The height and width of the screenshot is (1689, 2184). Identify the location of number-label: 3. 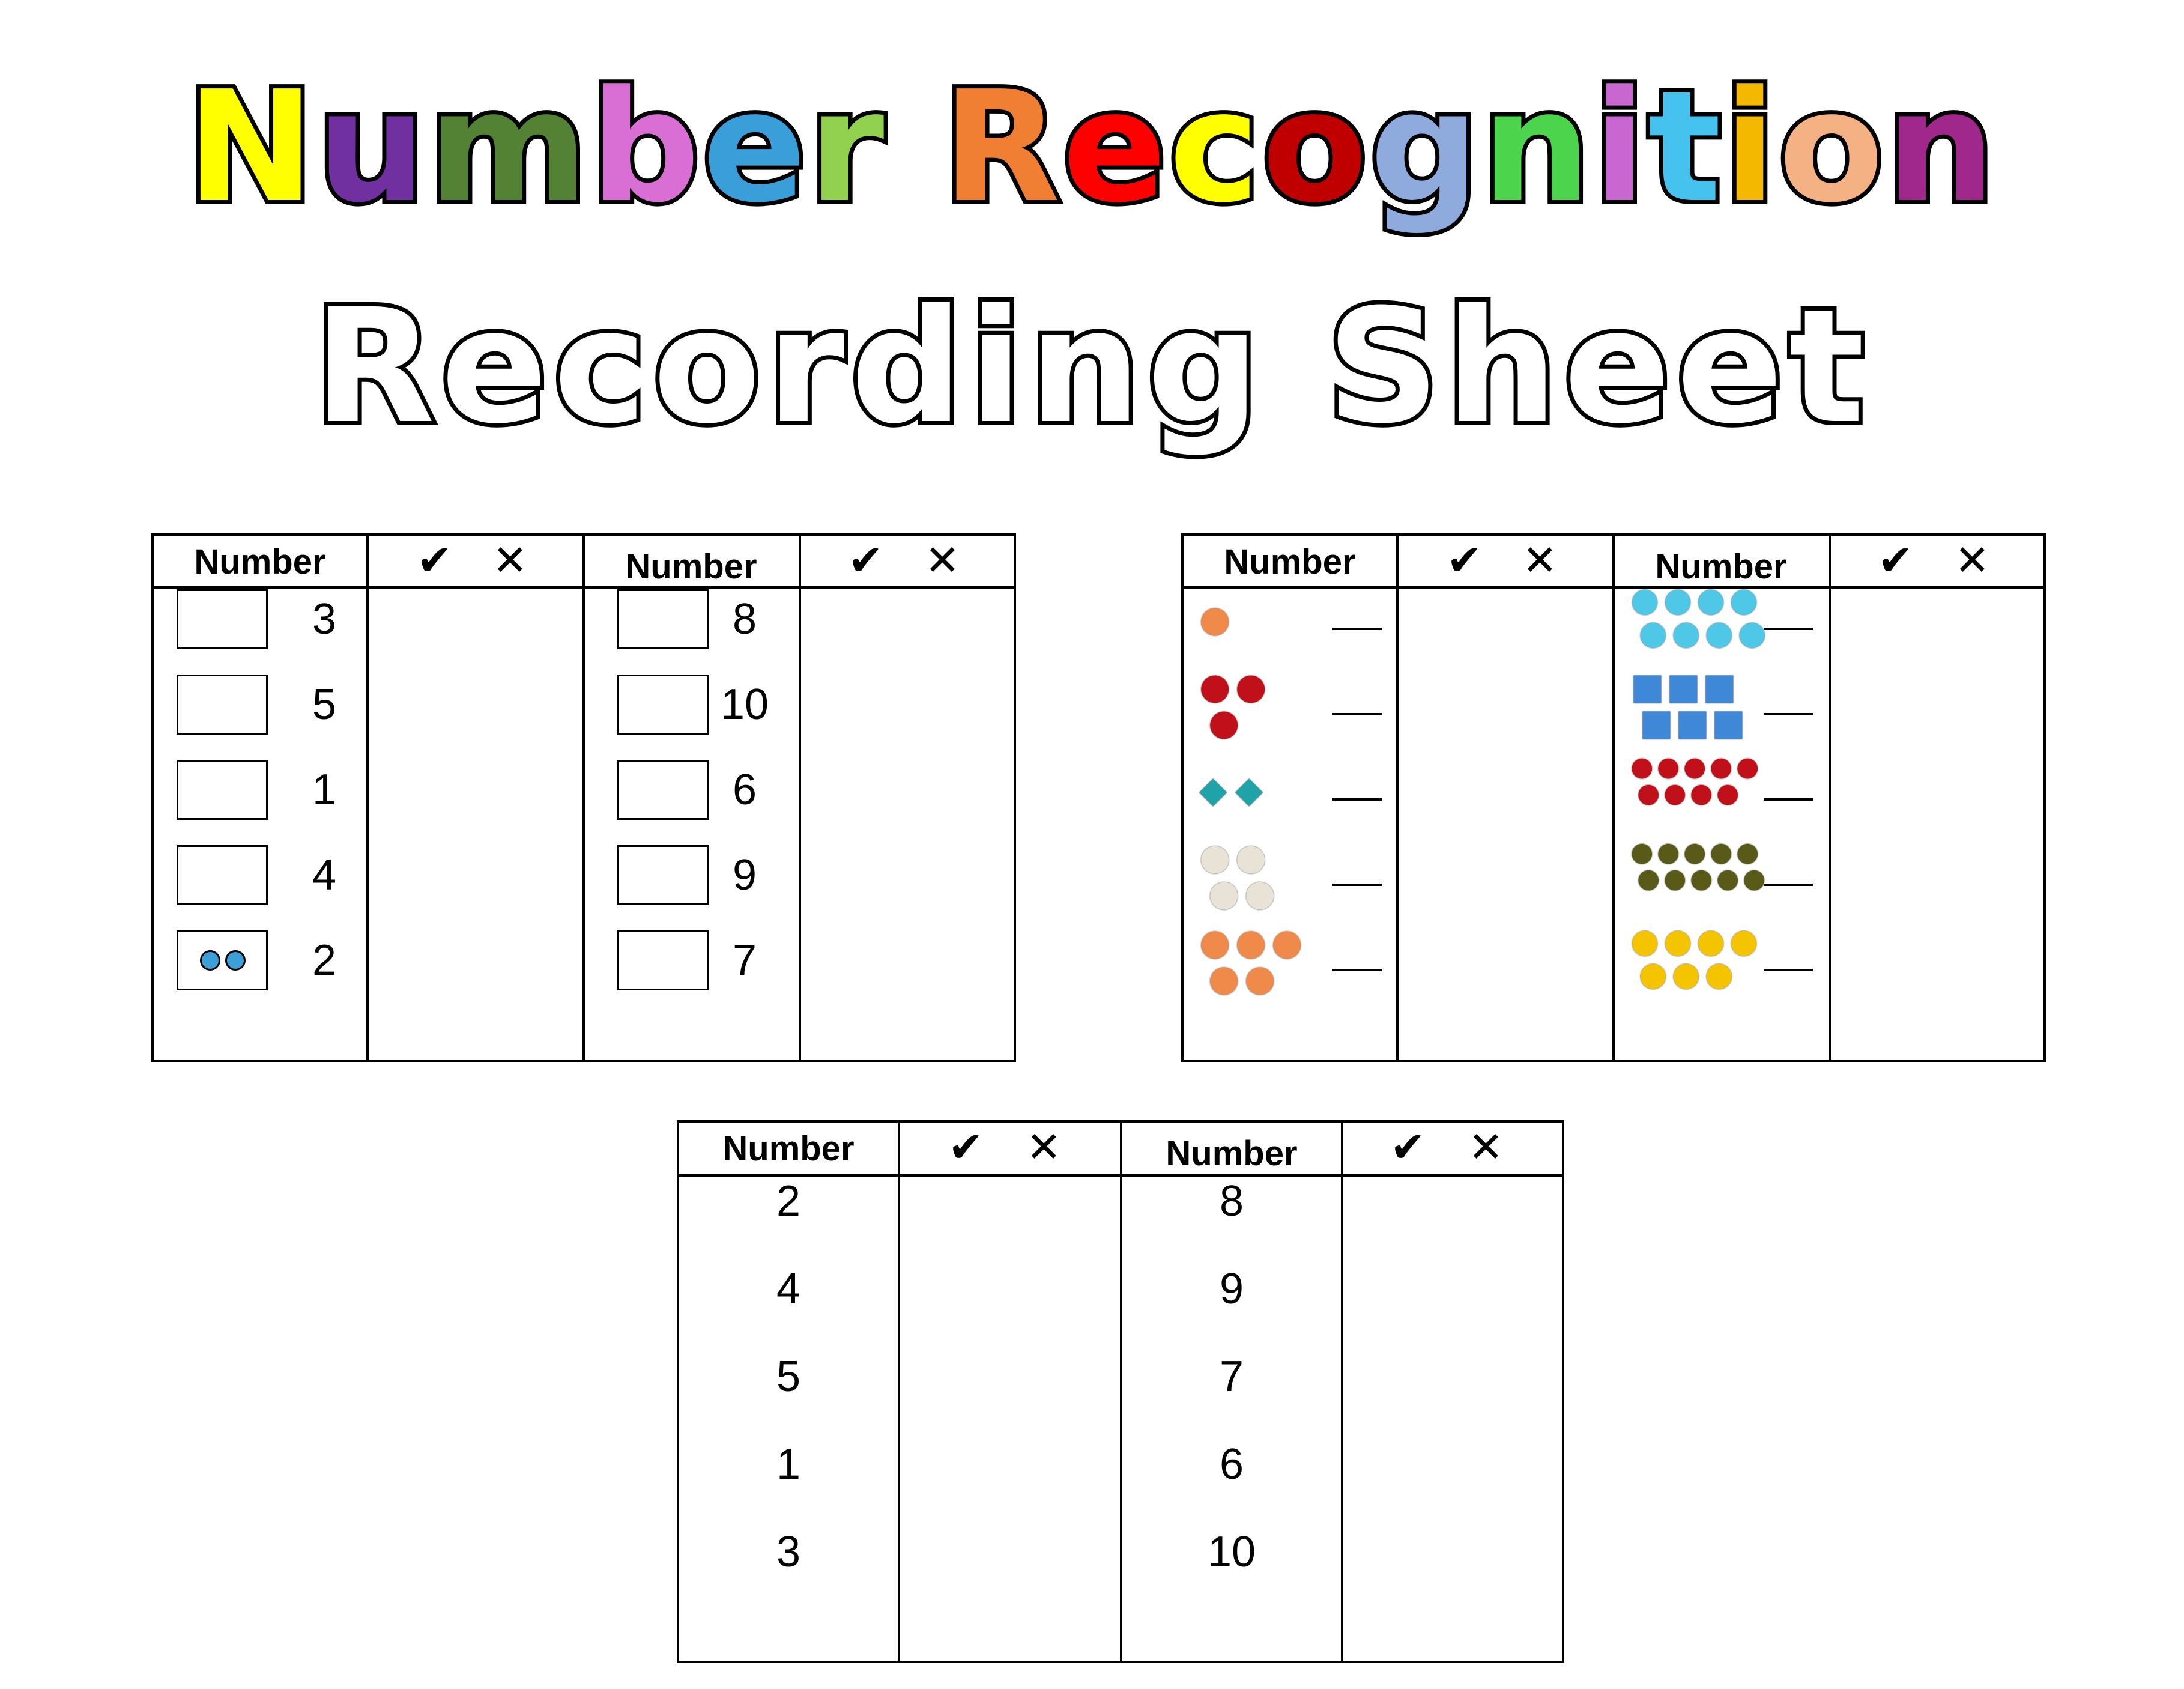
(789, 1552).